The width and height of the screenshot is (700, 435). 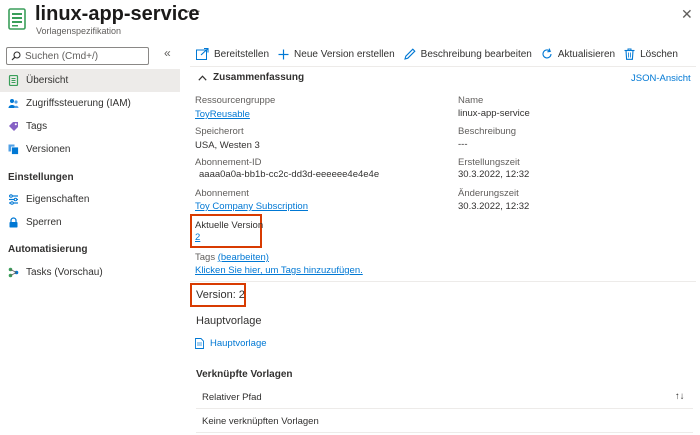 What do you see at coordinates (220, 295) in the screenshot?
I see `version-title: Version: 2` at bounding box center [220, 295].